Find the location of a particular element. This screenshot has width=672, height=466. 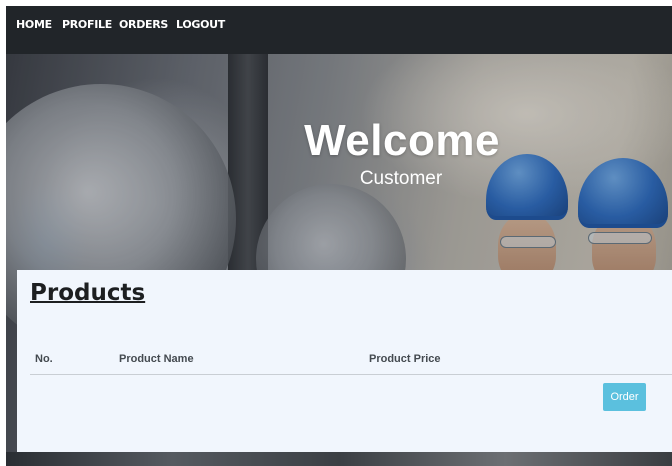

column-header-product-name: Product Name is located at coordinates (156, 359).